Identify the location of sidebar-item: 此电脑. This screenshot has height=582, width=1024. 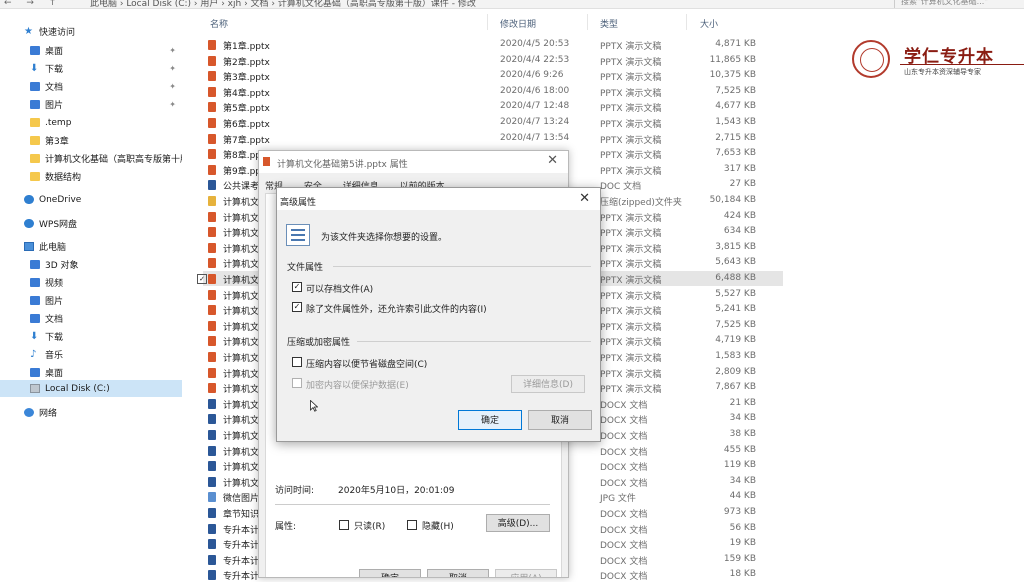
(91, 246).